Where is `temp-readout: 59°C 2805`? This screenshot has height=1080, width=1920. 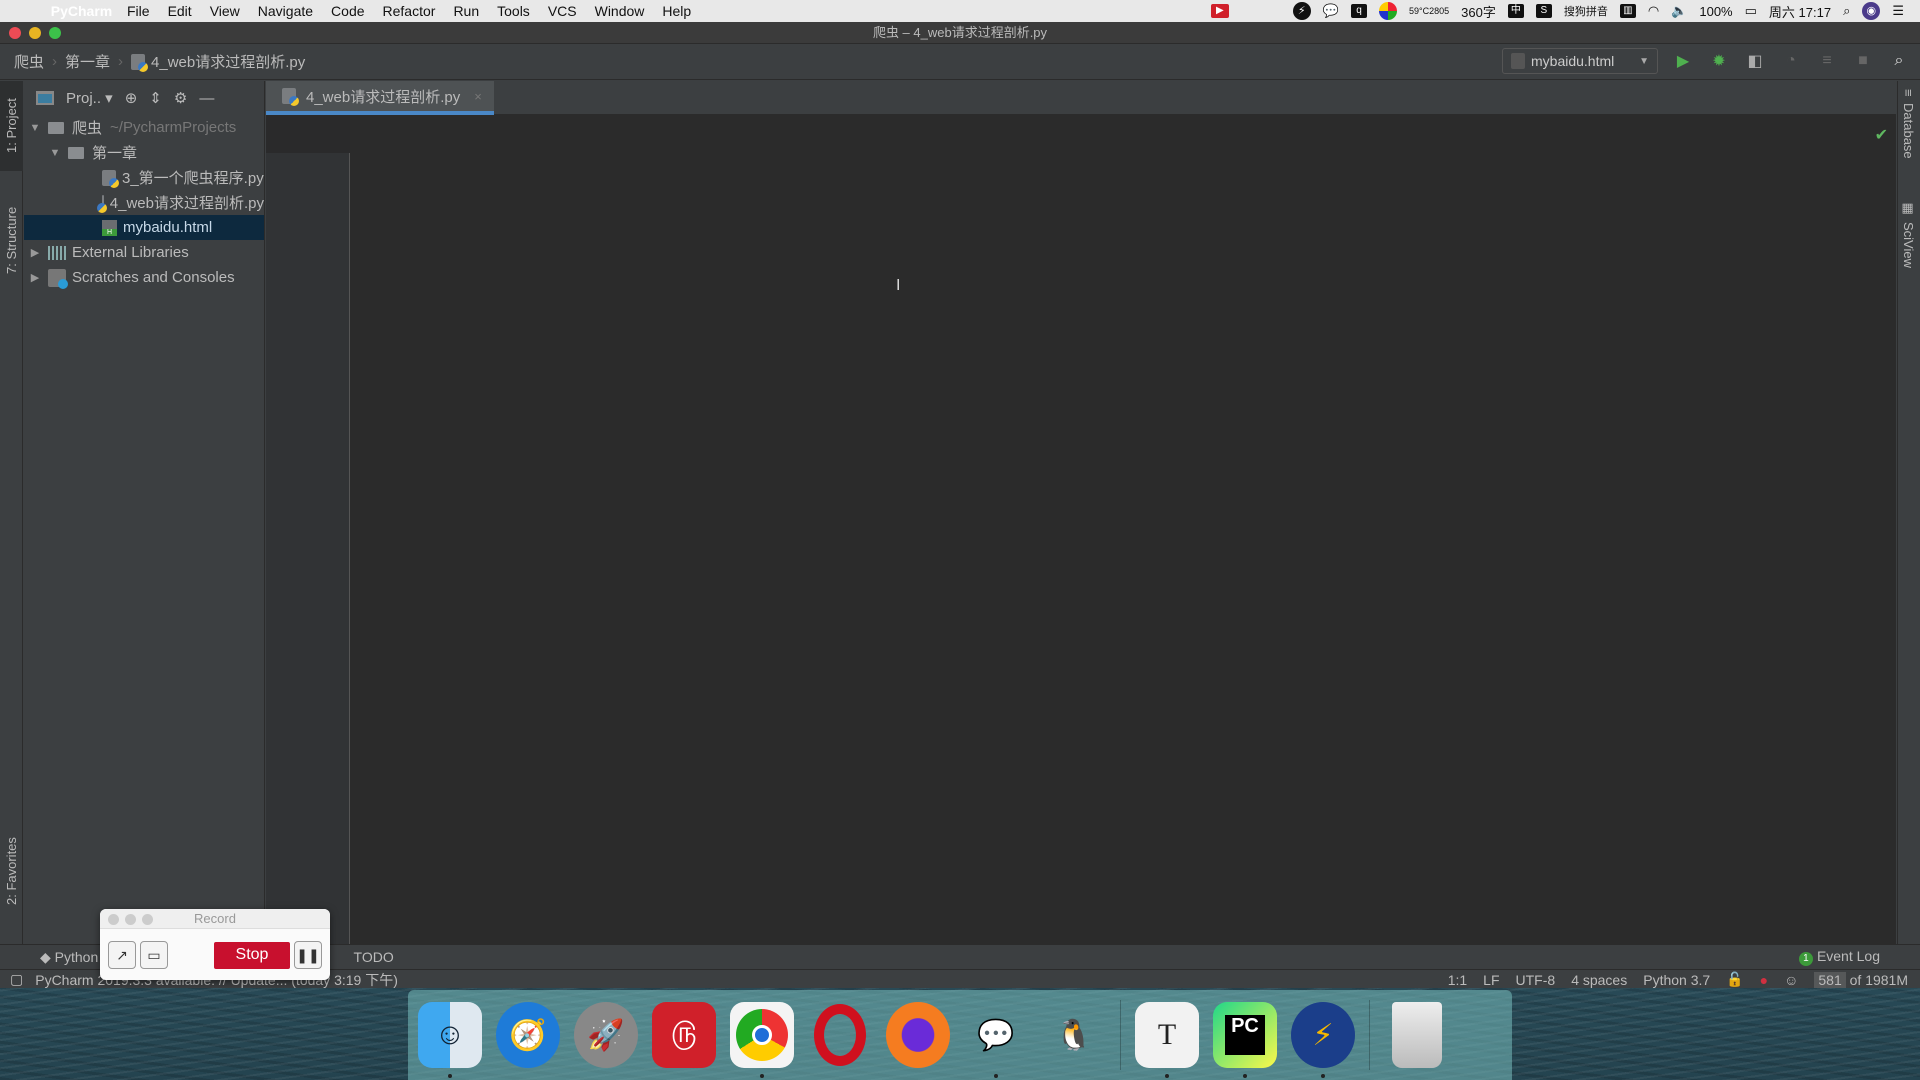 temp-readout: 59°C 2805 is located at coordinates (1429, 11).